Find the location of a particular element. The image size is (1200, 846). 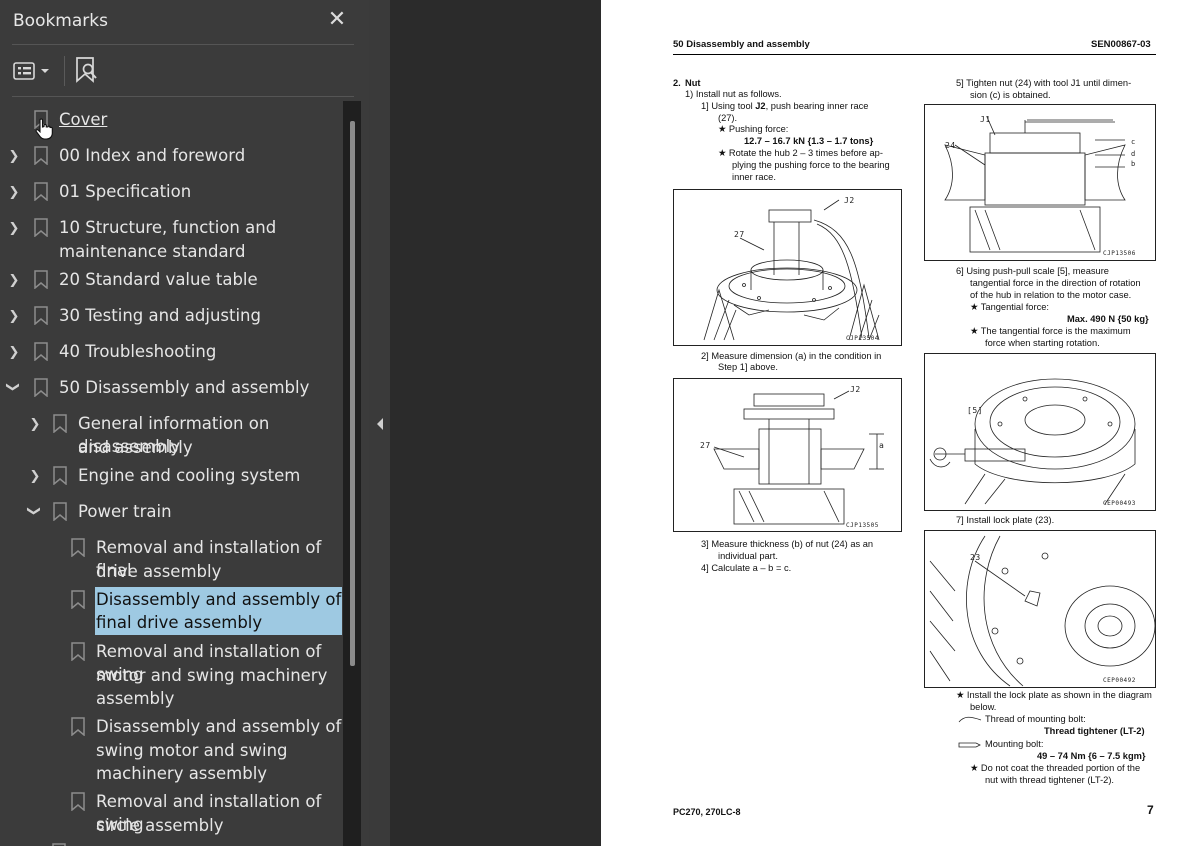

bookmark-cover: Cover is located at coordinates (173, 124).